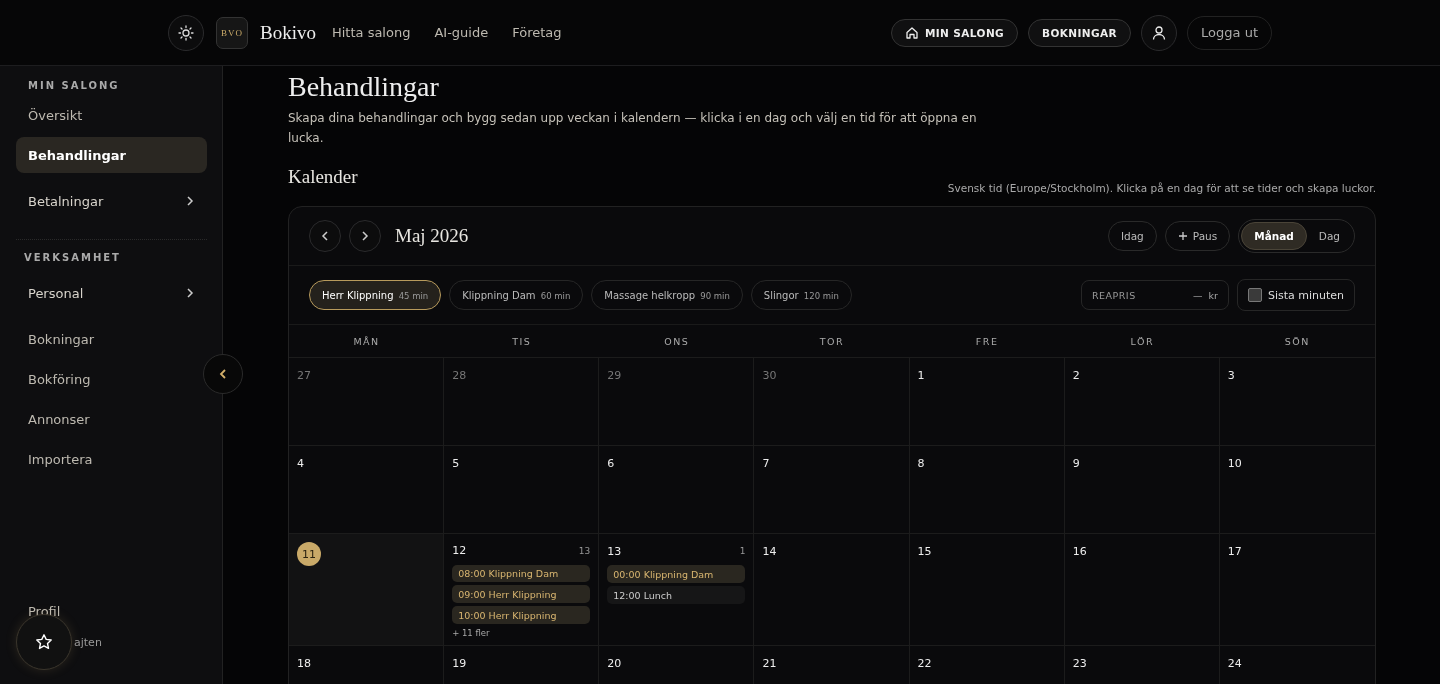 Image resolution: width=1440 pixels, height=684 pixels. What do you see at coordinates (1329, 236) in the screenshot?
I see `view-tab: Dag` at bounding box center [1329, 236].